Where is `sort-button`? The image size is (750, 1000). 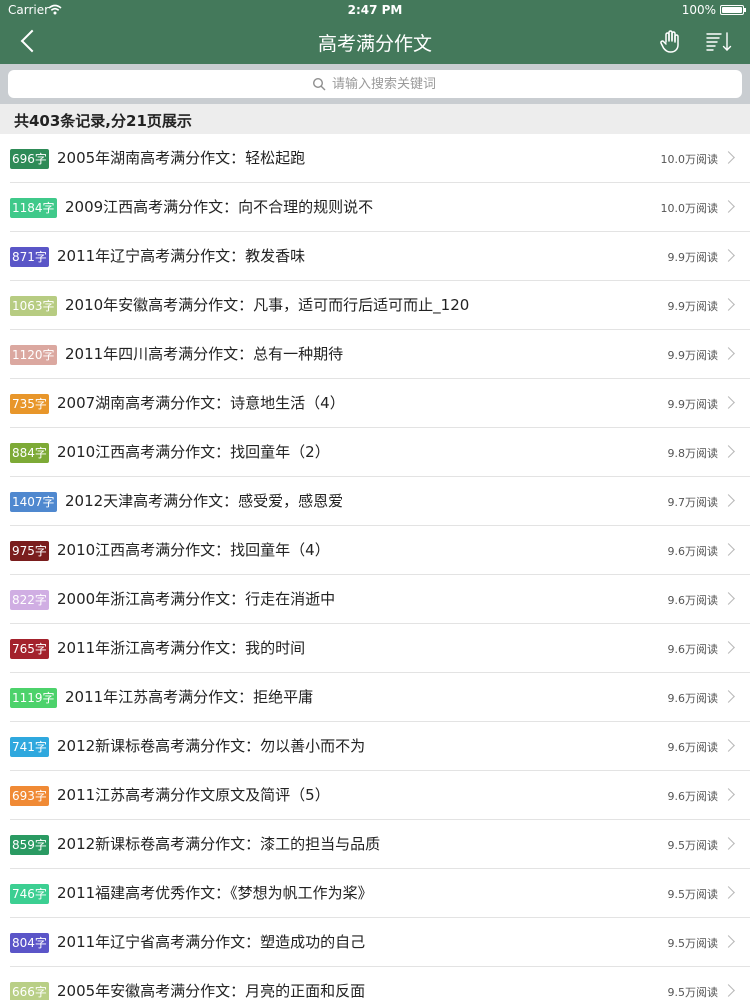 sort-button is located at coordinates (719, 42).